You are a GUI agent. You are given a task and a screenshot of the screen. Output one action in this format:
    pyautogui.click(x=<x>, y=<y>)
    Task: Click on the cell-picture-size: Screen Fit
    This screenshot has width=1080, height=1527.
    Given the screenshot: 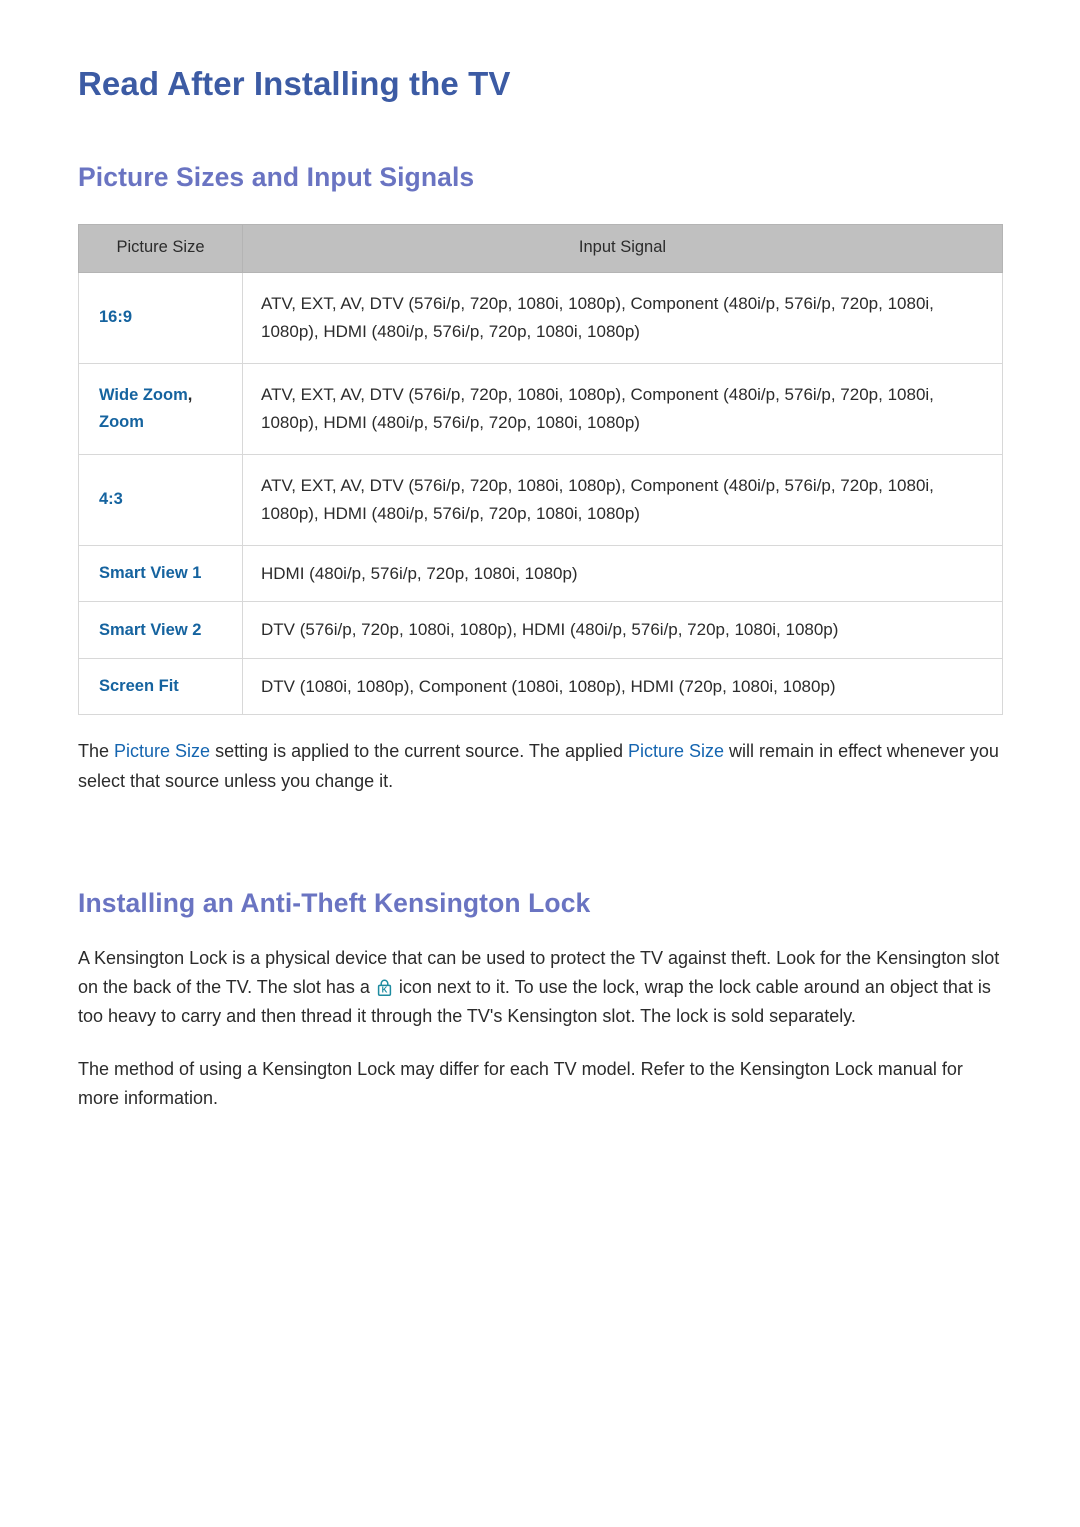 What is the action you would take?
    pyautogui.click(x=160, y=686)
    